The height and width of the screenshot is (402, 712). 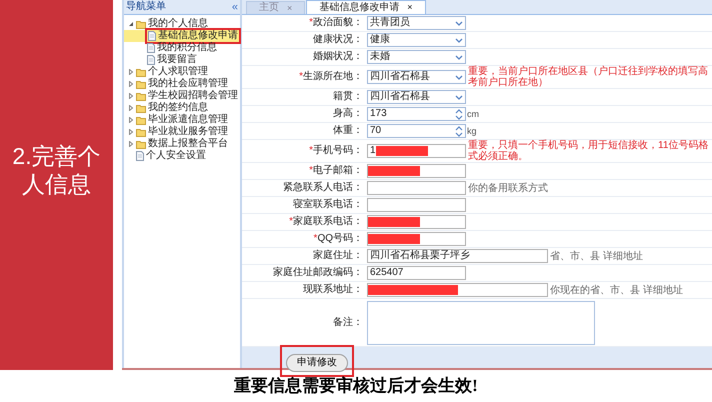 I want to click on sidebar-title: 导航菜单, so click(x=146, y=7).